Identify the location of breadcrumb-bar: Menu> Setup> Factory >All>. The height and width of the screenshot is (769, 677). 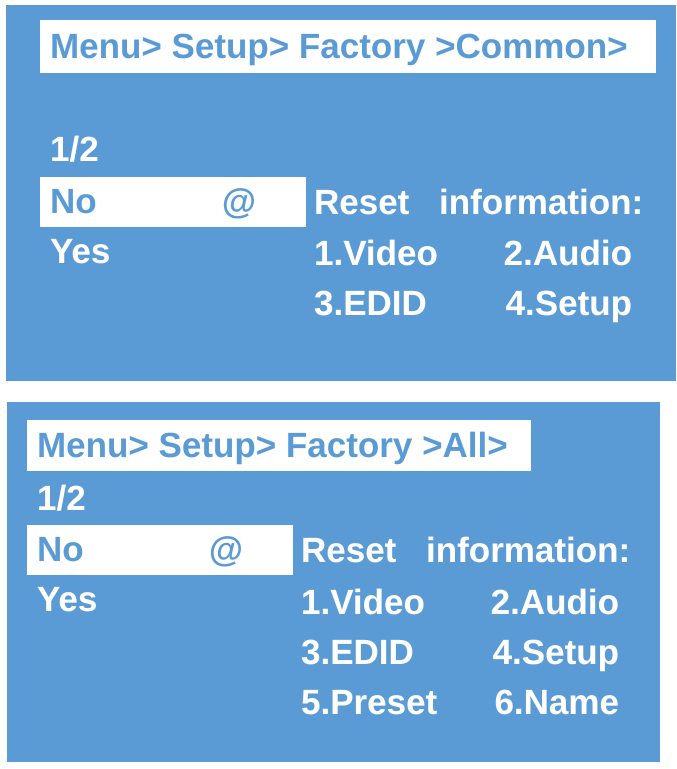
(279, 445).